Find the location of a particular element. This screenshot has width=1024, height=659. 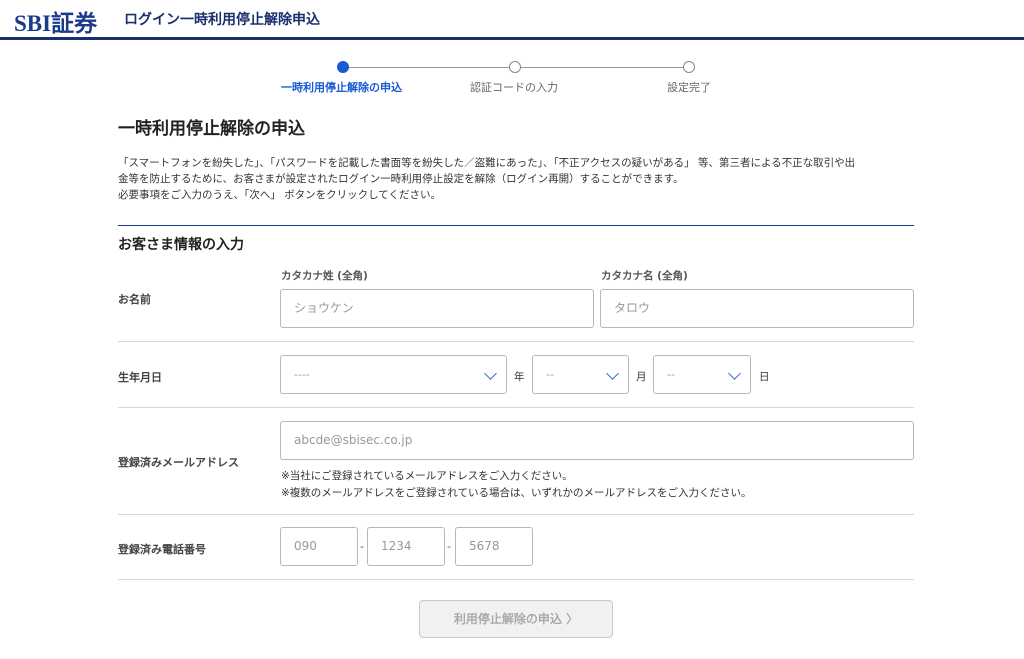

name-label: お名前 is located at coordinates (134, 299).